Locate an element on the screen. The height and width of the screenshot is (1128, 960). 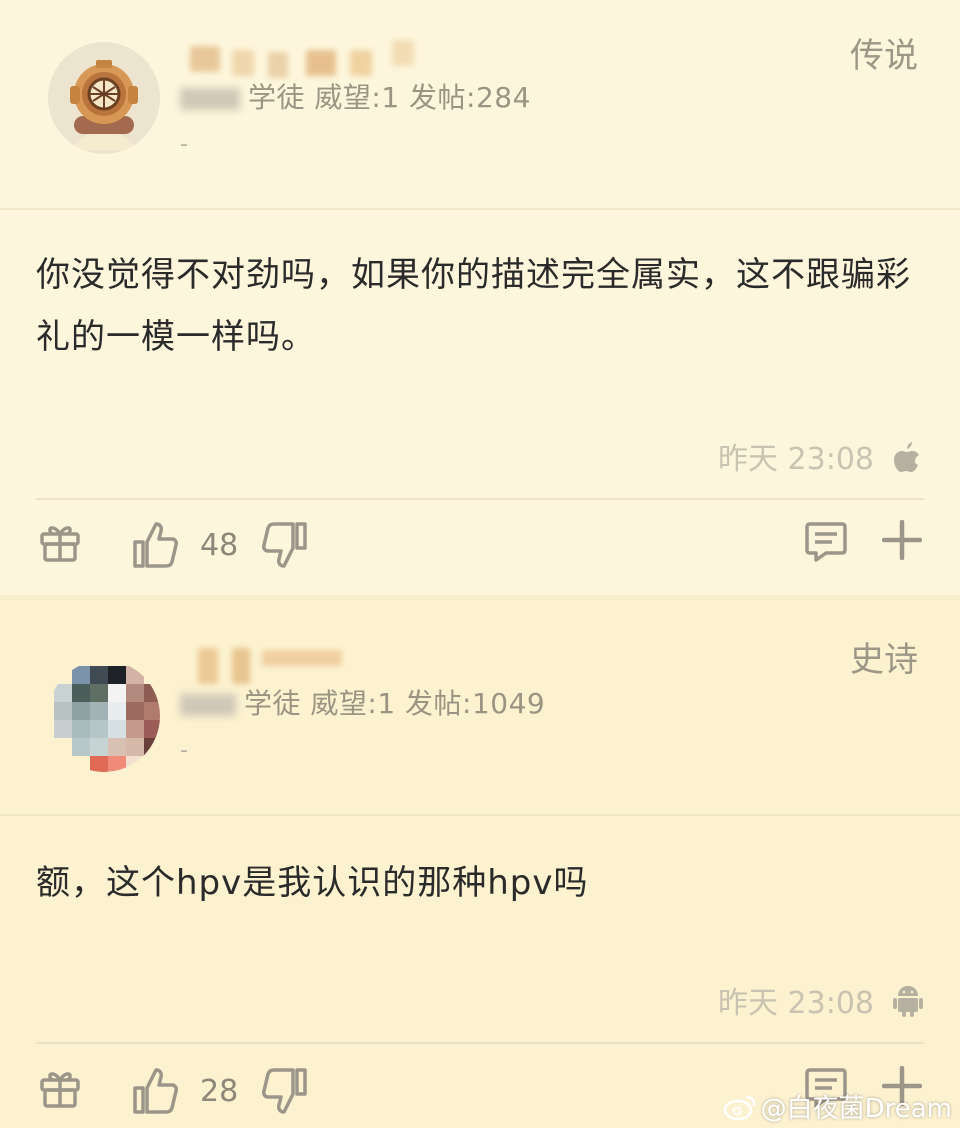
rank-badge: 传说 is located at coordinates (884, 56).